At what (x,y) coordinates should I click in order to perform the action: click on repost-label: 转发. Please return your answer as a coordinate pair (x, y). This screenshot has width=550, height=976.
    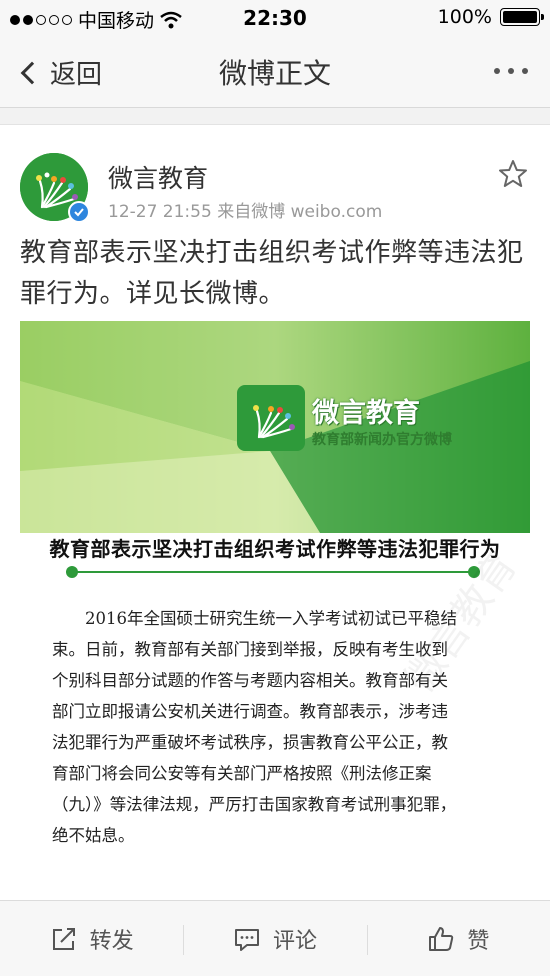
    Looking at the image, I should click on (111, 941).